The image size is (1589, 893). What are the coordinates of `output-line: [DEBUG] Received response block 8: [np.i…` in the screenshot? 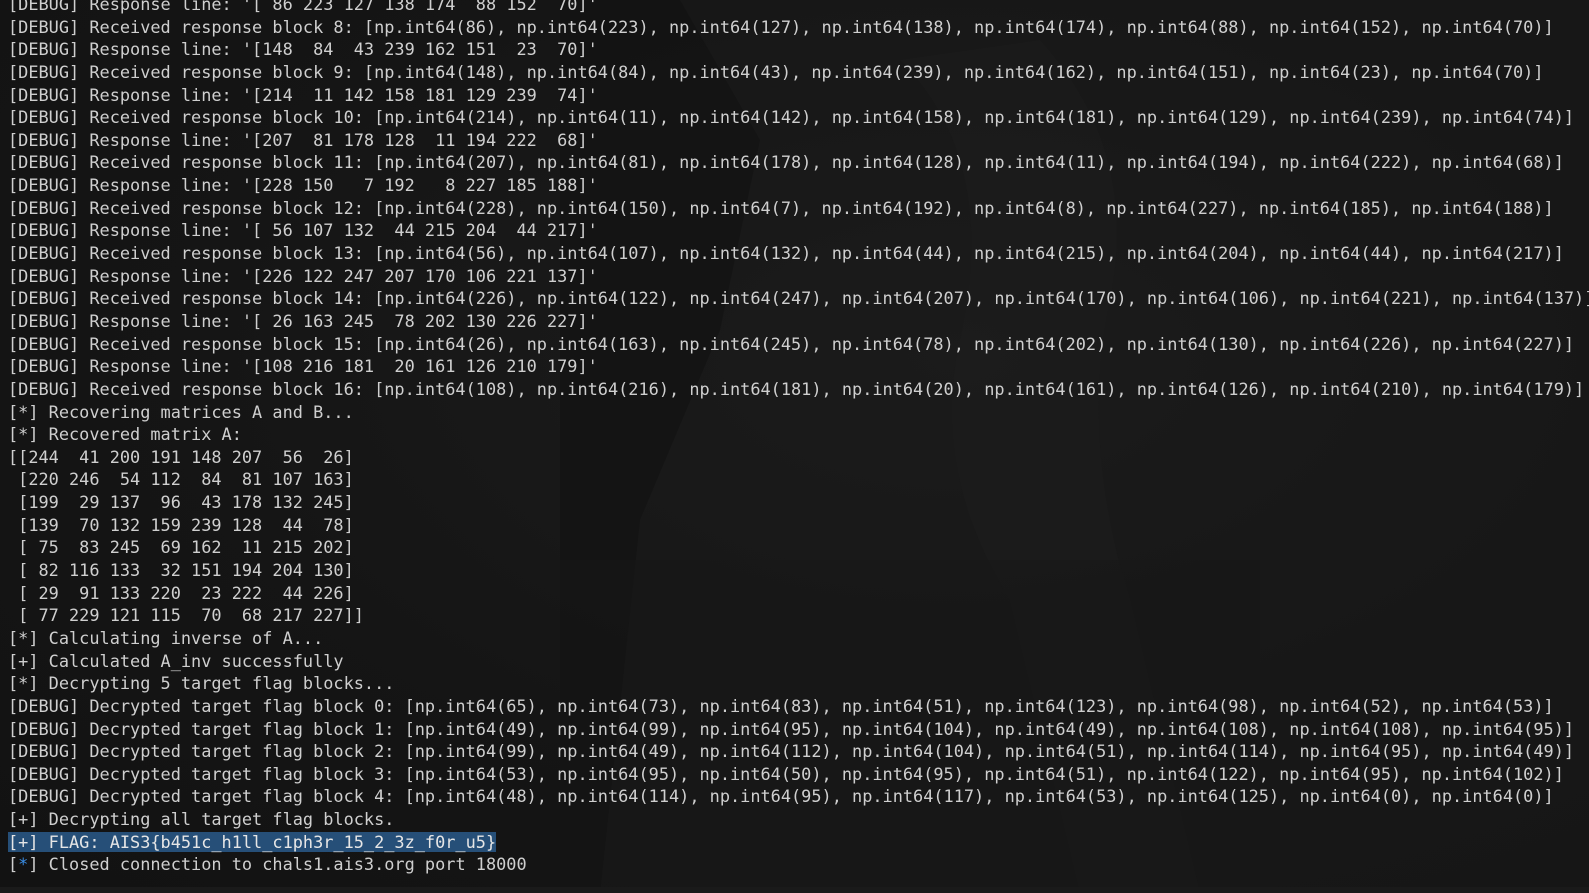 It's located at (781, 26).